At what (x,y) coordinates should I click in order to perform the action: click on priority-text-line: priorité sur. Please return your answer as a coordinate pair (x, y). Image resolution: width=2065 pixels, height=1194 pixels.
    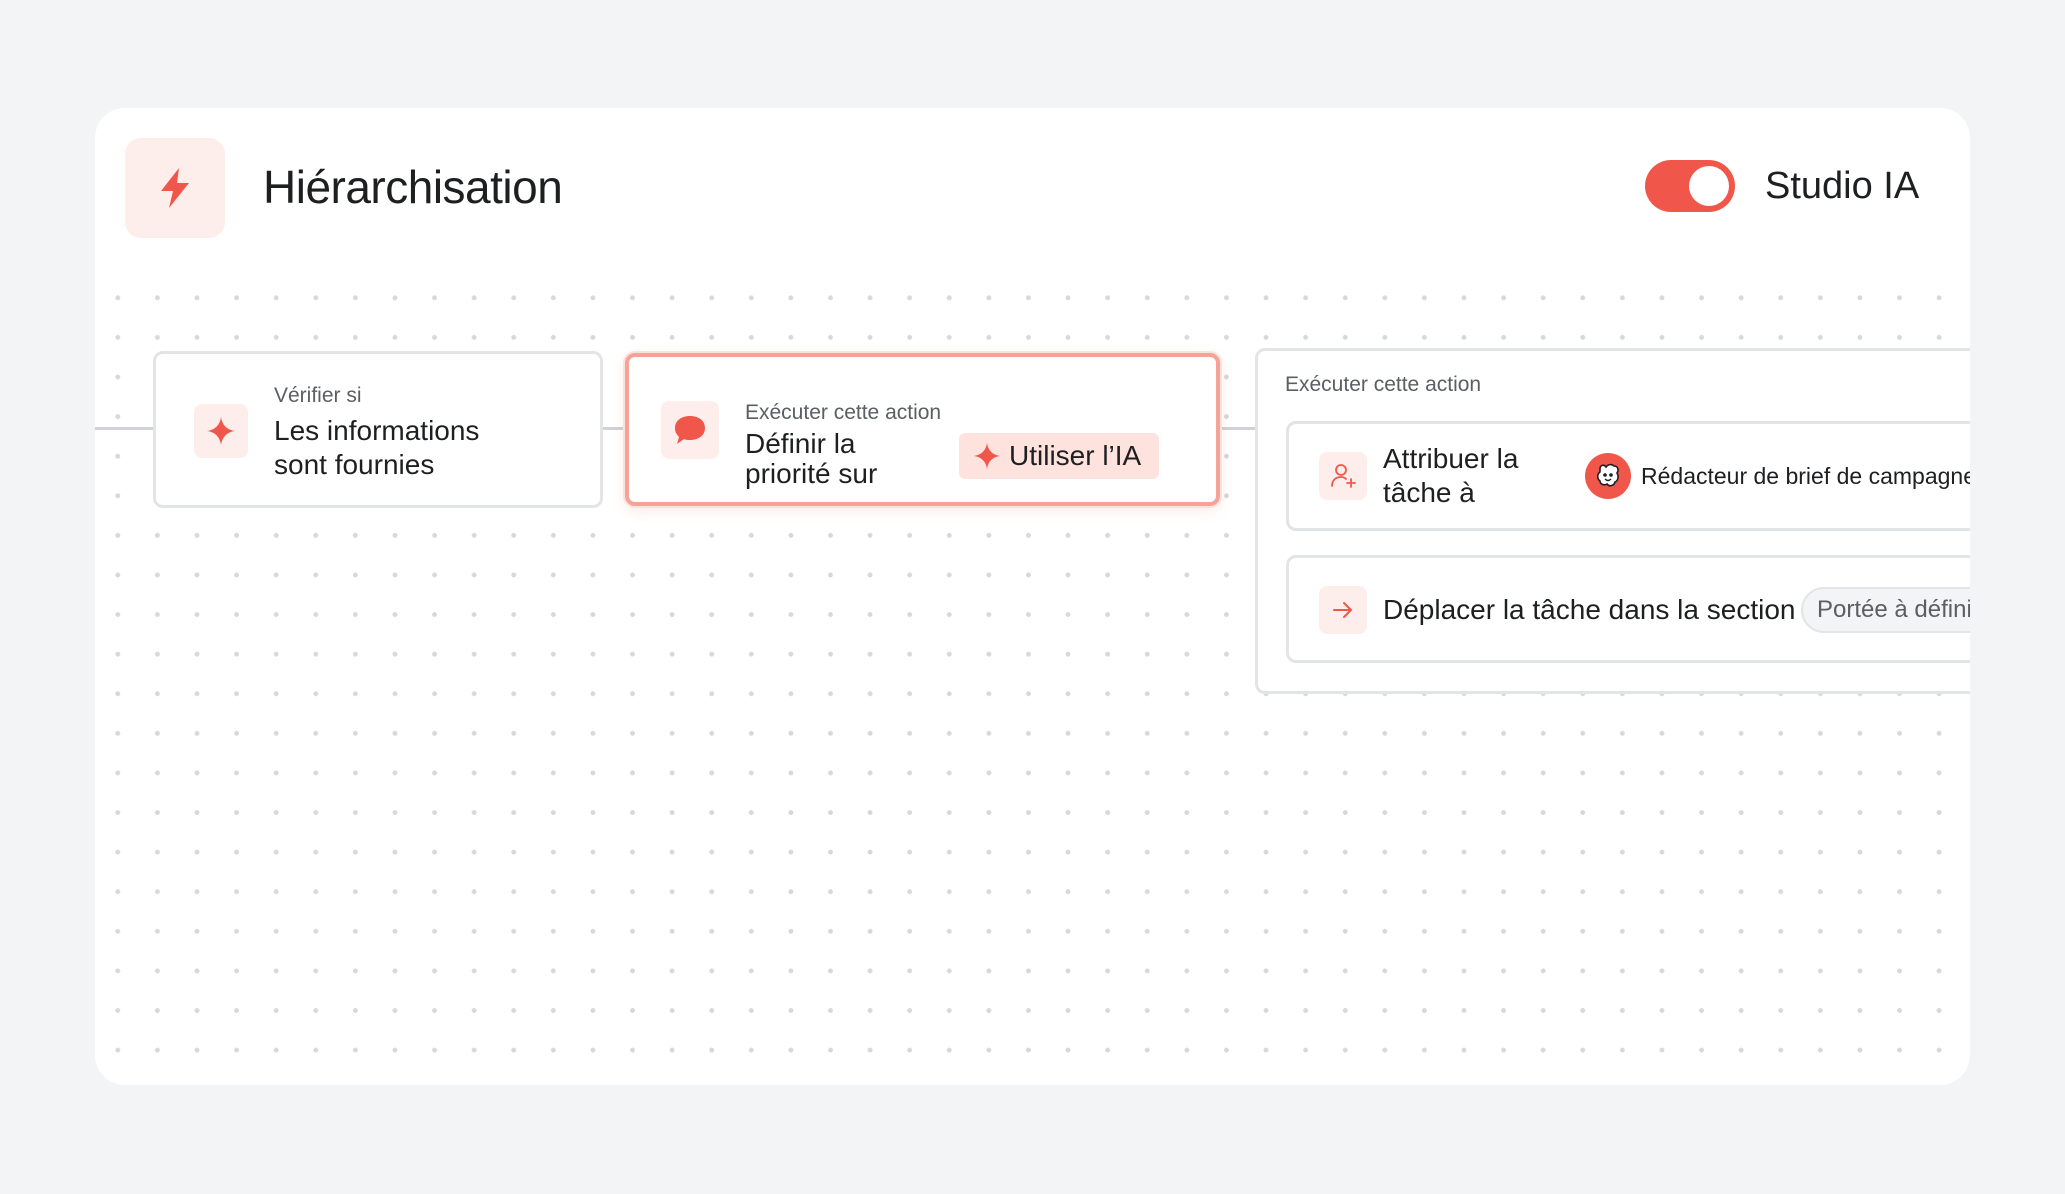
    Looking at the image, I should click on (811, 473).